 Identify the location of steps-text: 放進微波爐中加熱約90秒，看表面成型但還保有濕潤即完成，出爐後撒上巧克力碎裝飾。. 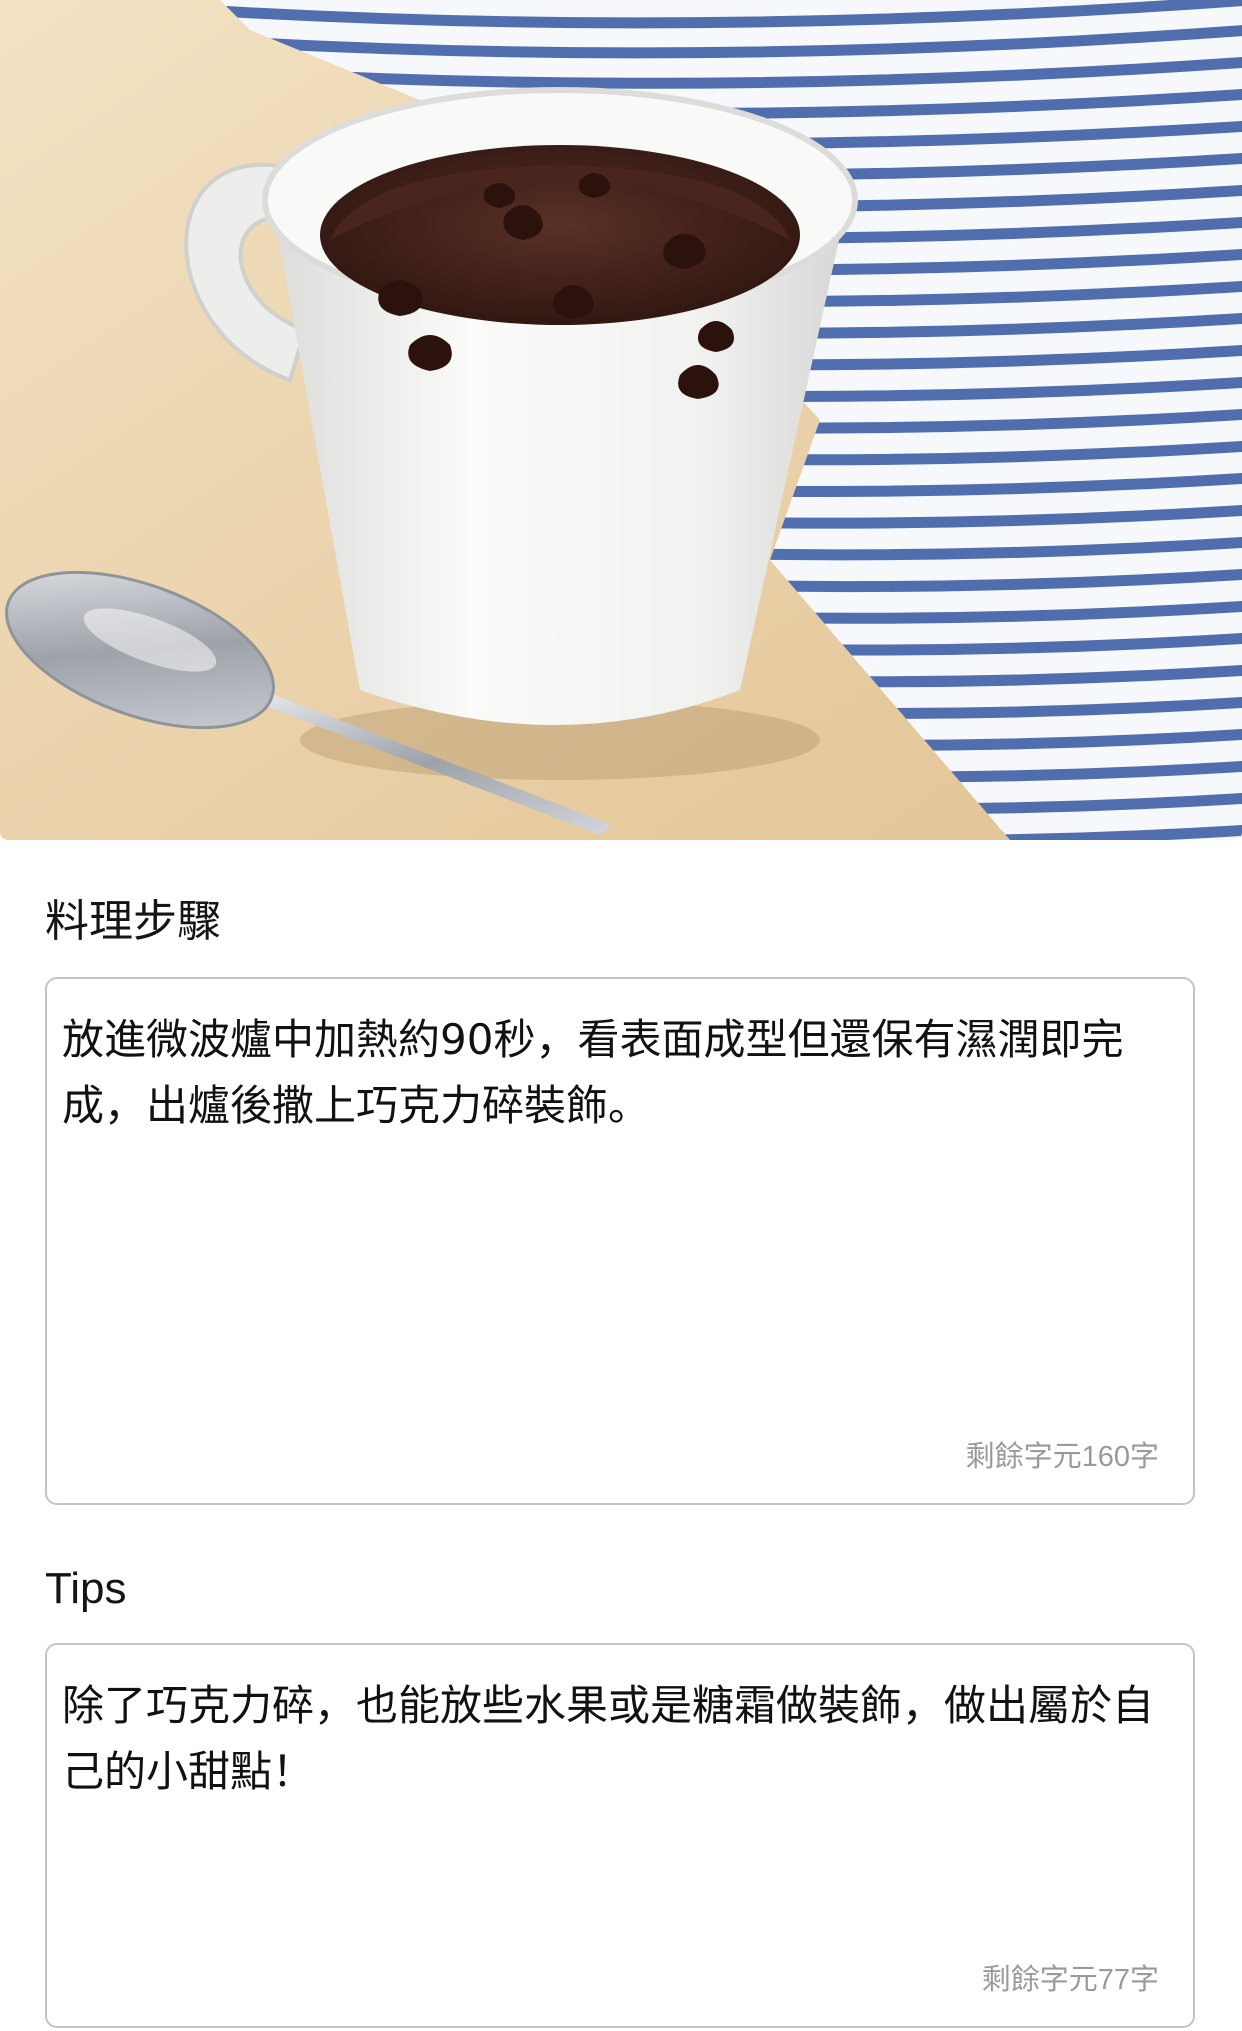
(593, 1072).